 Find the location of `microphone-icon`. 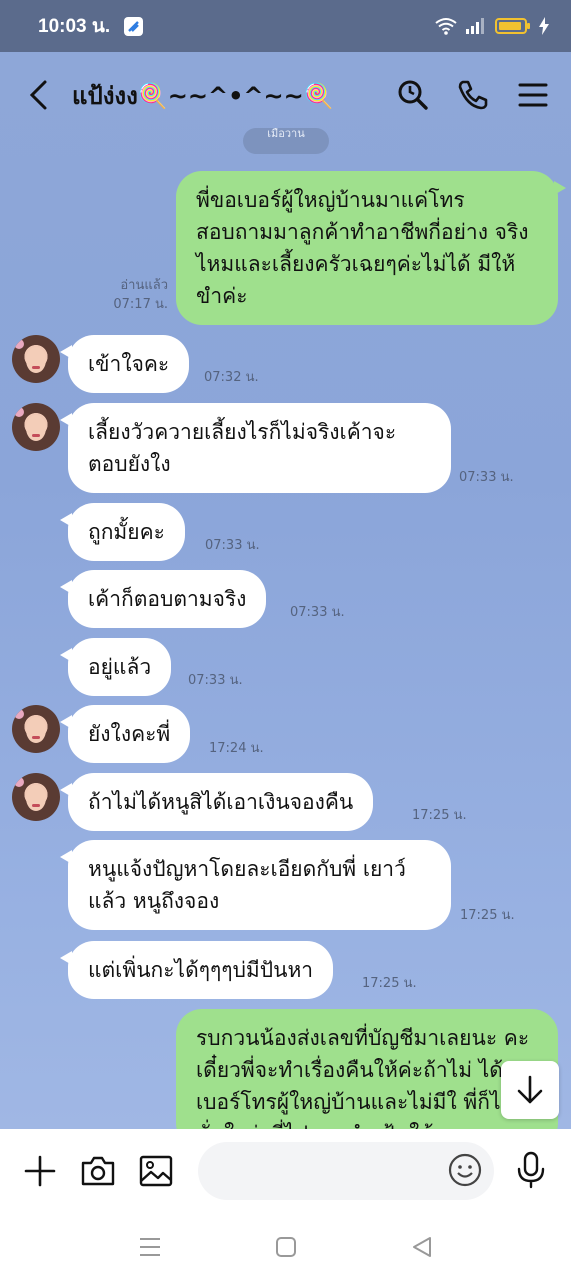

microphone-icon is located at coordinates (531, 1170).